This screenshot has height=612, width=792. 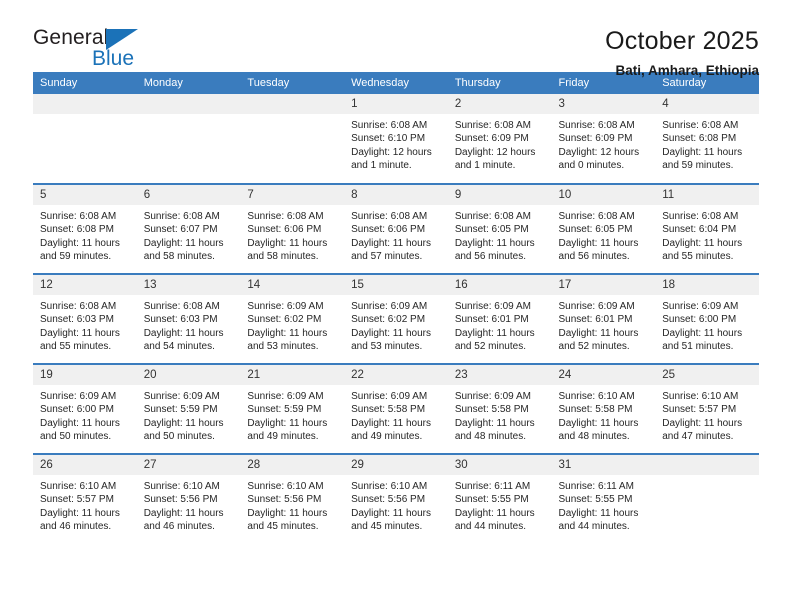 What do you see at coordinates (499, 465) in the screenshot?
I see `day-number: 30` at bounding box center [499, 465].